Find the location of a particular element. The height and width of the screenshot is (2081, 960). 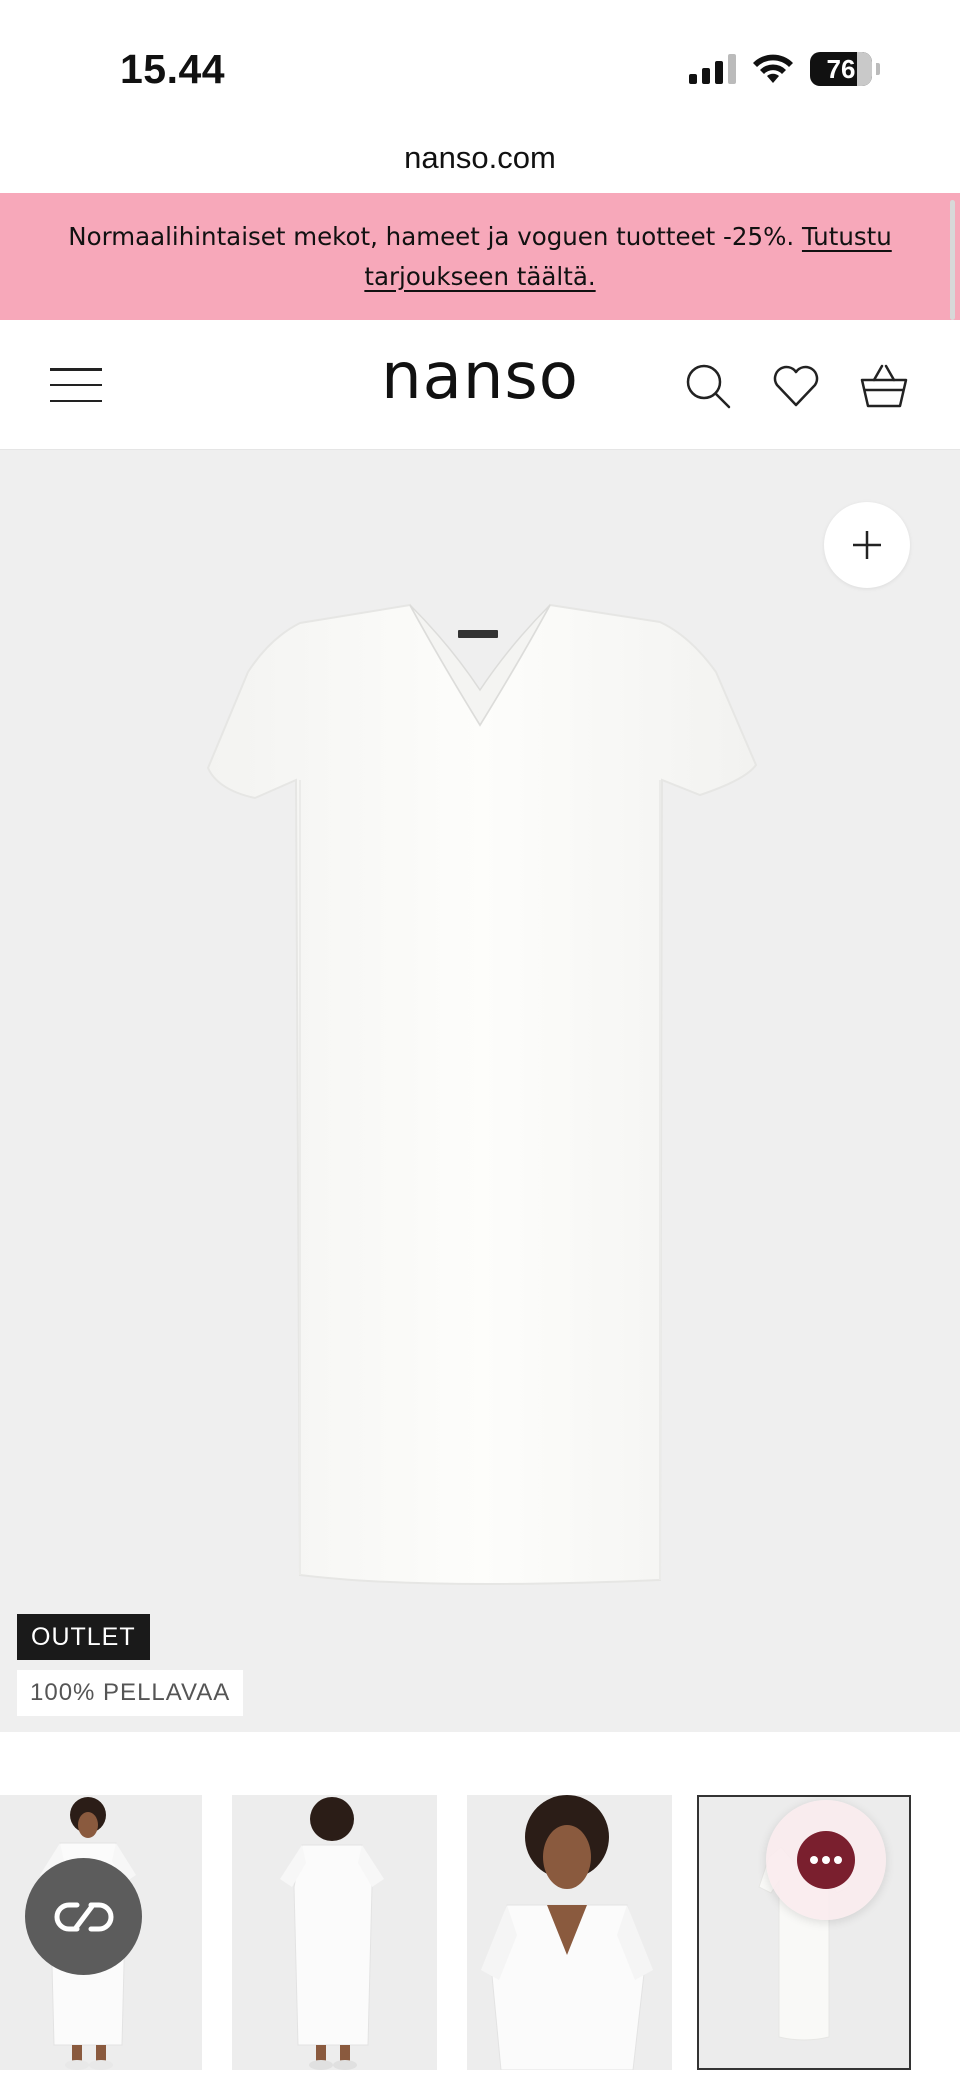

url-bar: nanso.com is located at coordinates (480, 158).